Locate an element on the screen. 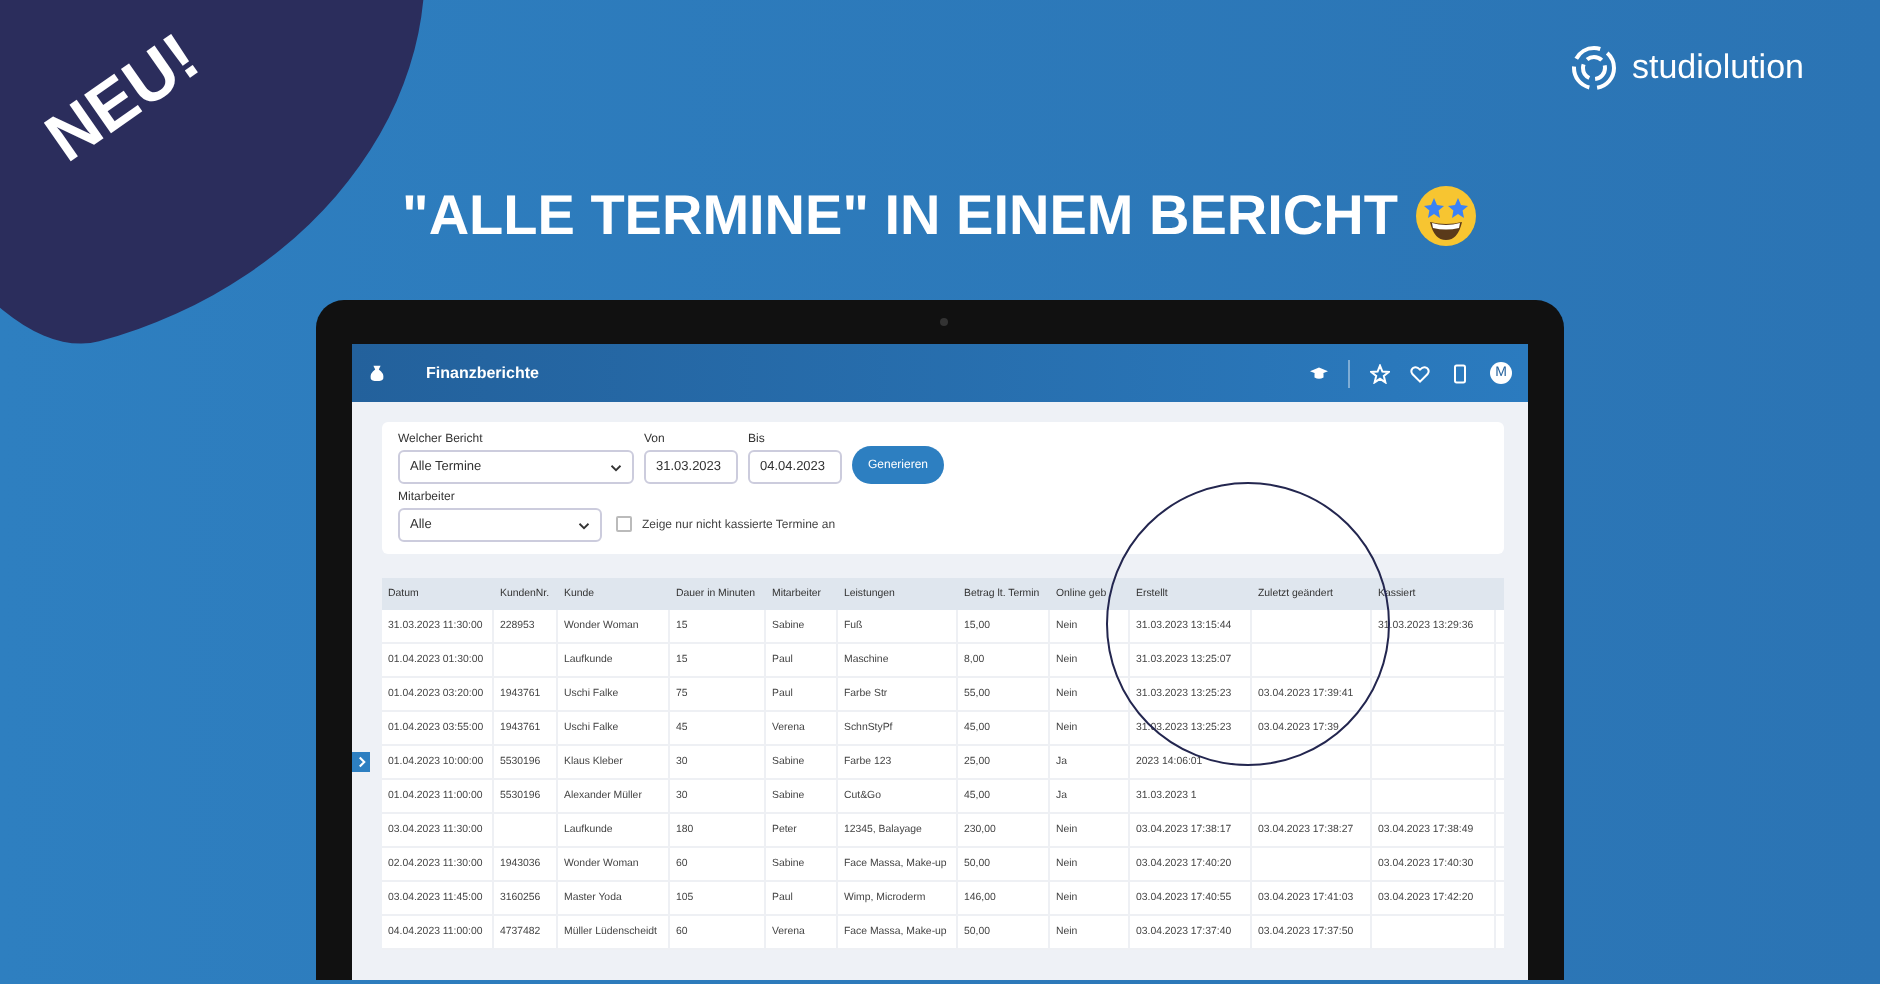  swirl-logo-icon is located at coordinates (1593, 68).